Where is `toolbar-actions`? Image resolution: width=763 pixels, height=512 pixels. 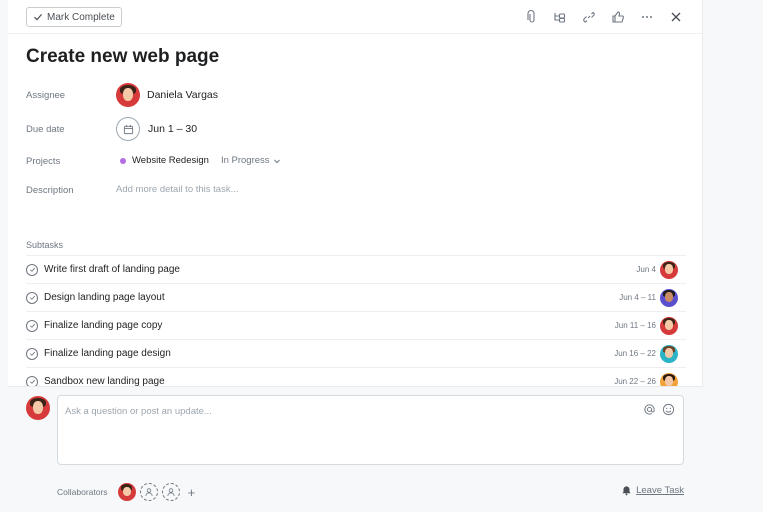 toolbar-actions is located at coordinates (603, 17).